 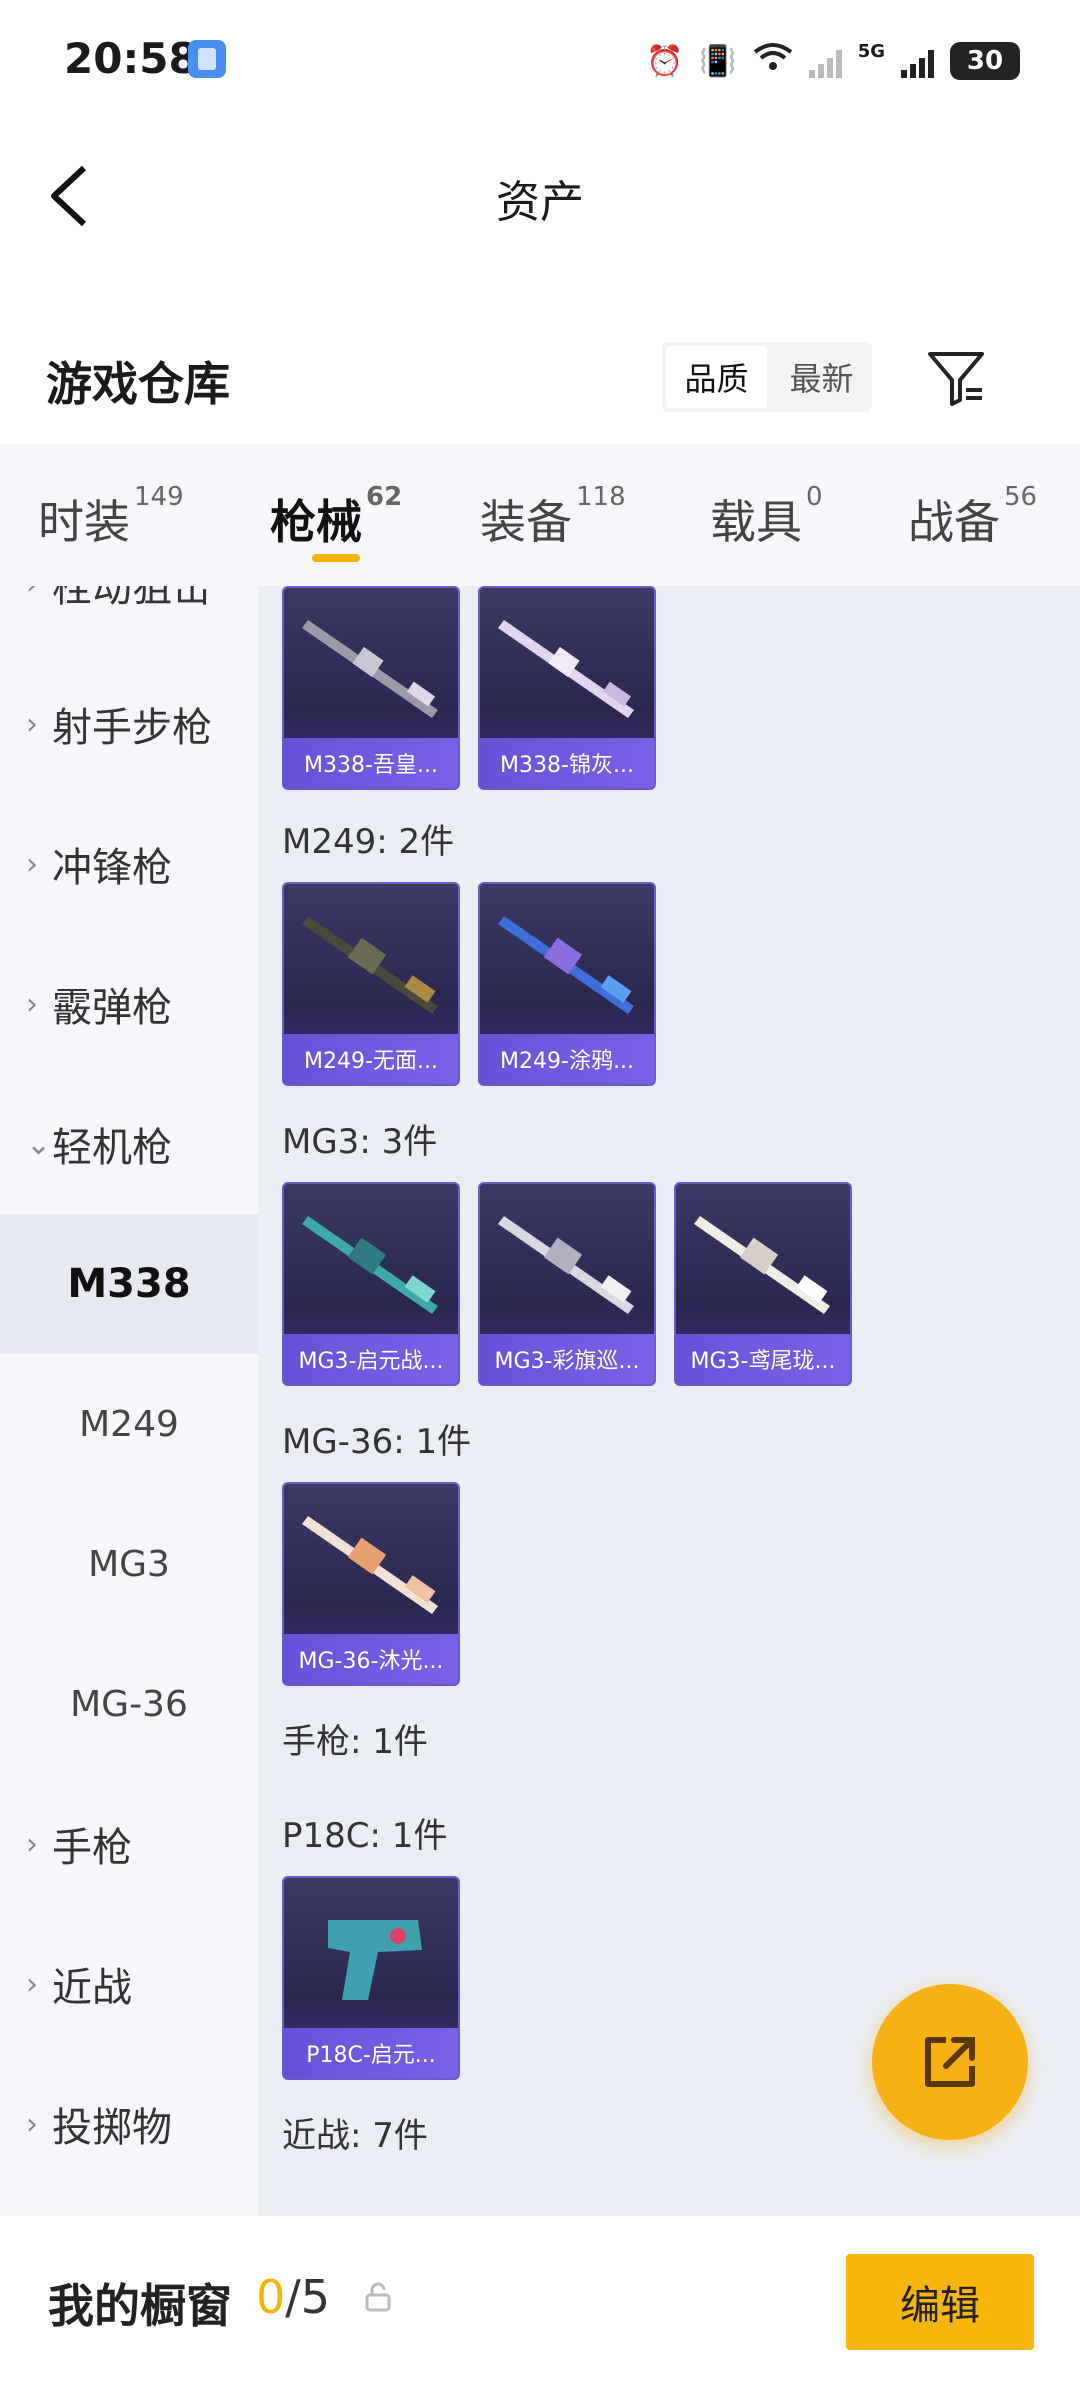 I want to click on category-tabs: 时装 149 枪械 62 装备 118 载具 0 战备 56, so click(x=540, y=515).